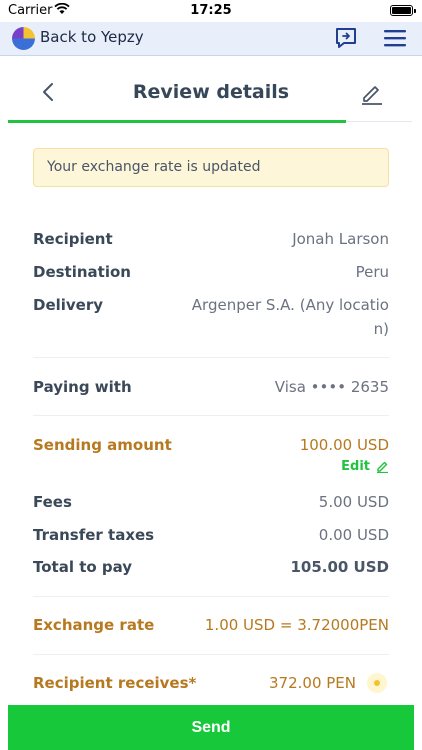 Image resolution: width=422 pixels, height=750 pixels. I want to click on status-bar: Carrier 17:25, so click(211, 11).